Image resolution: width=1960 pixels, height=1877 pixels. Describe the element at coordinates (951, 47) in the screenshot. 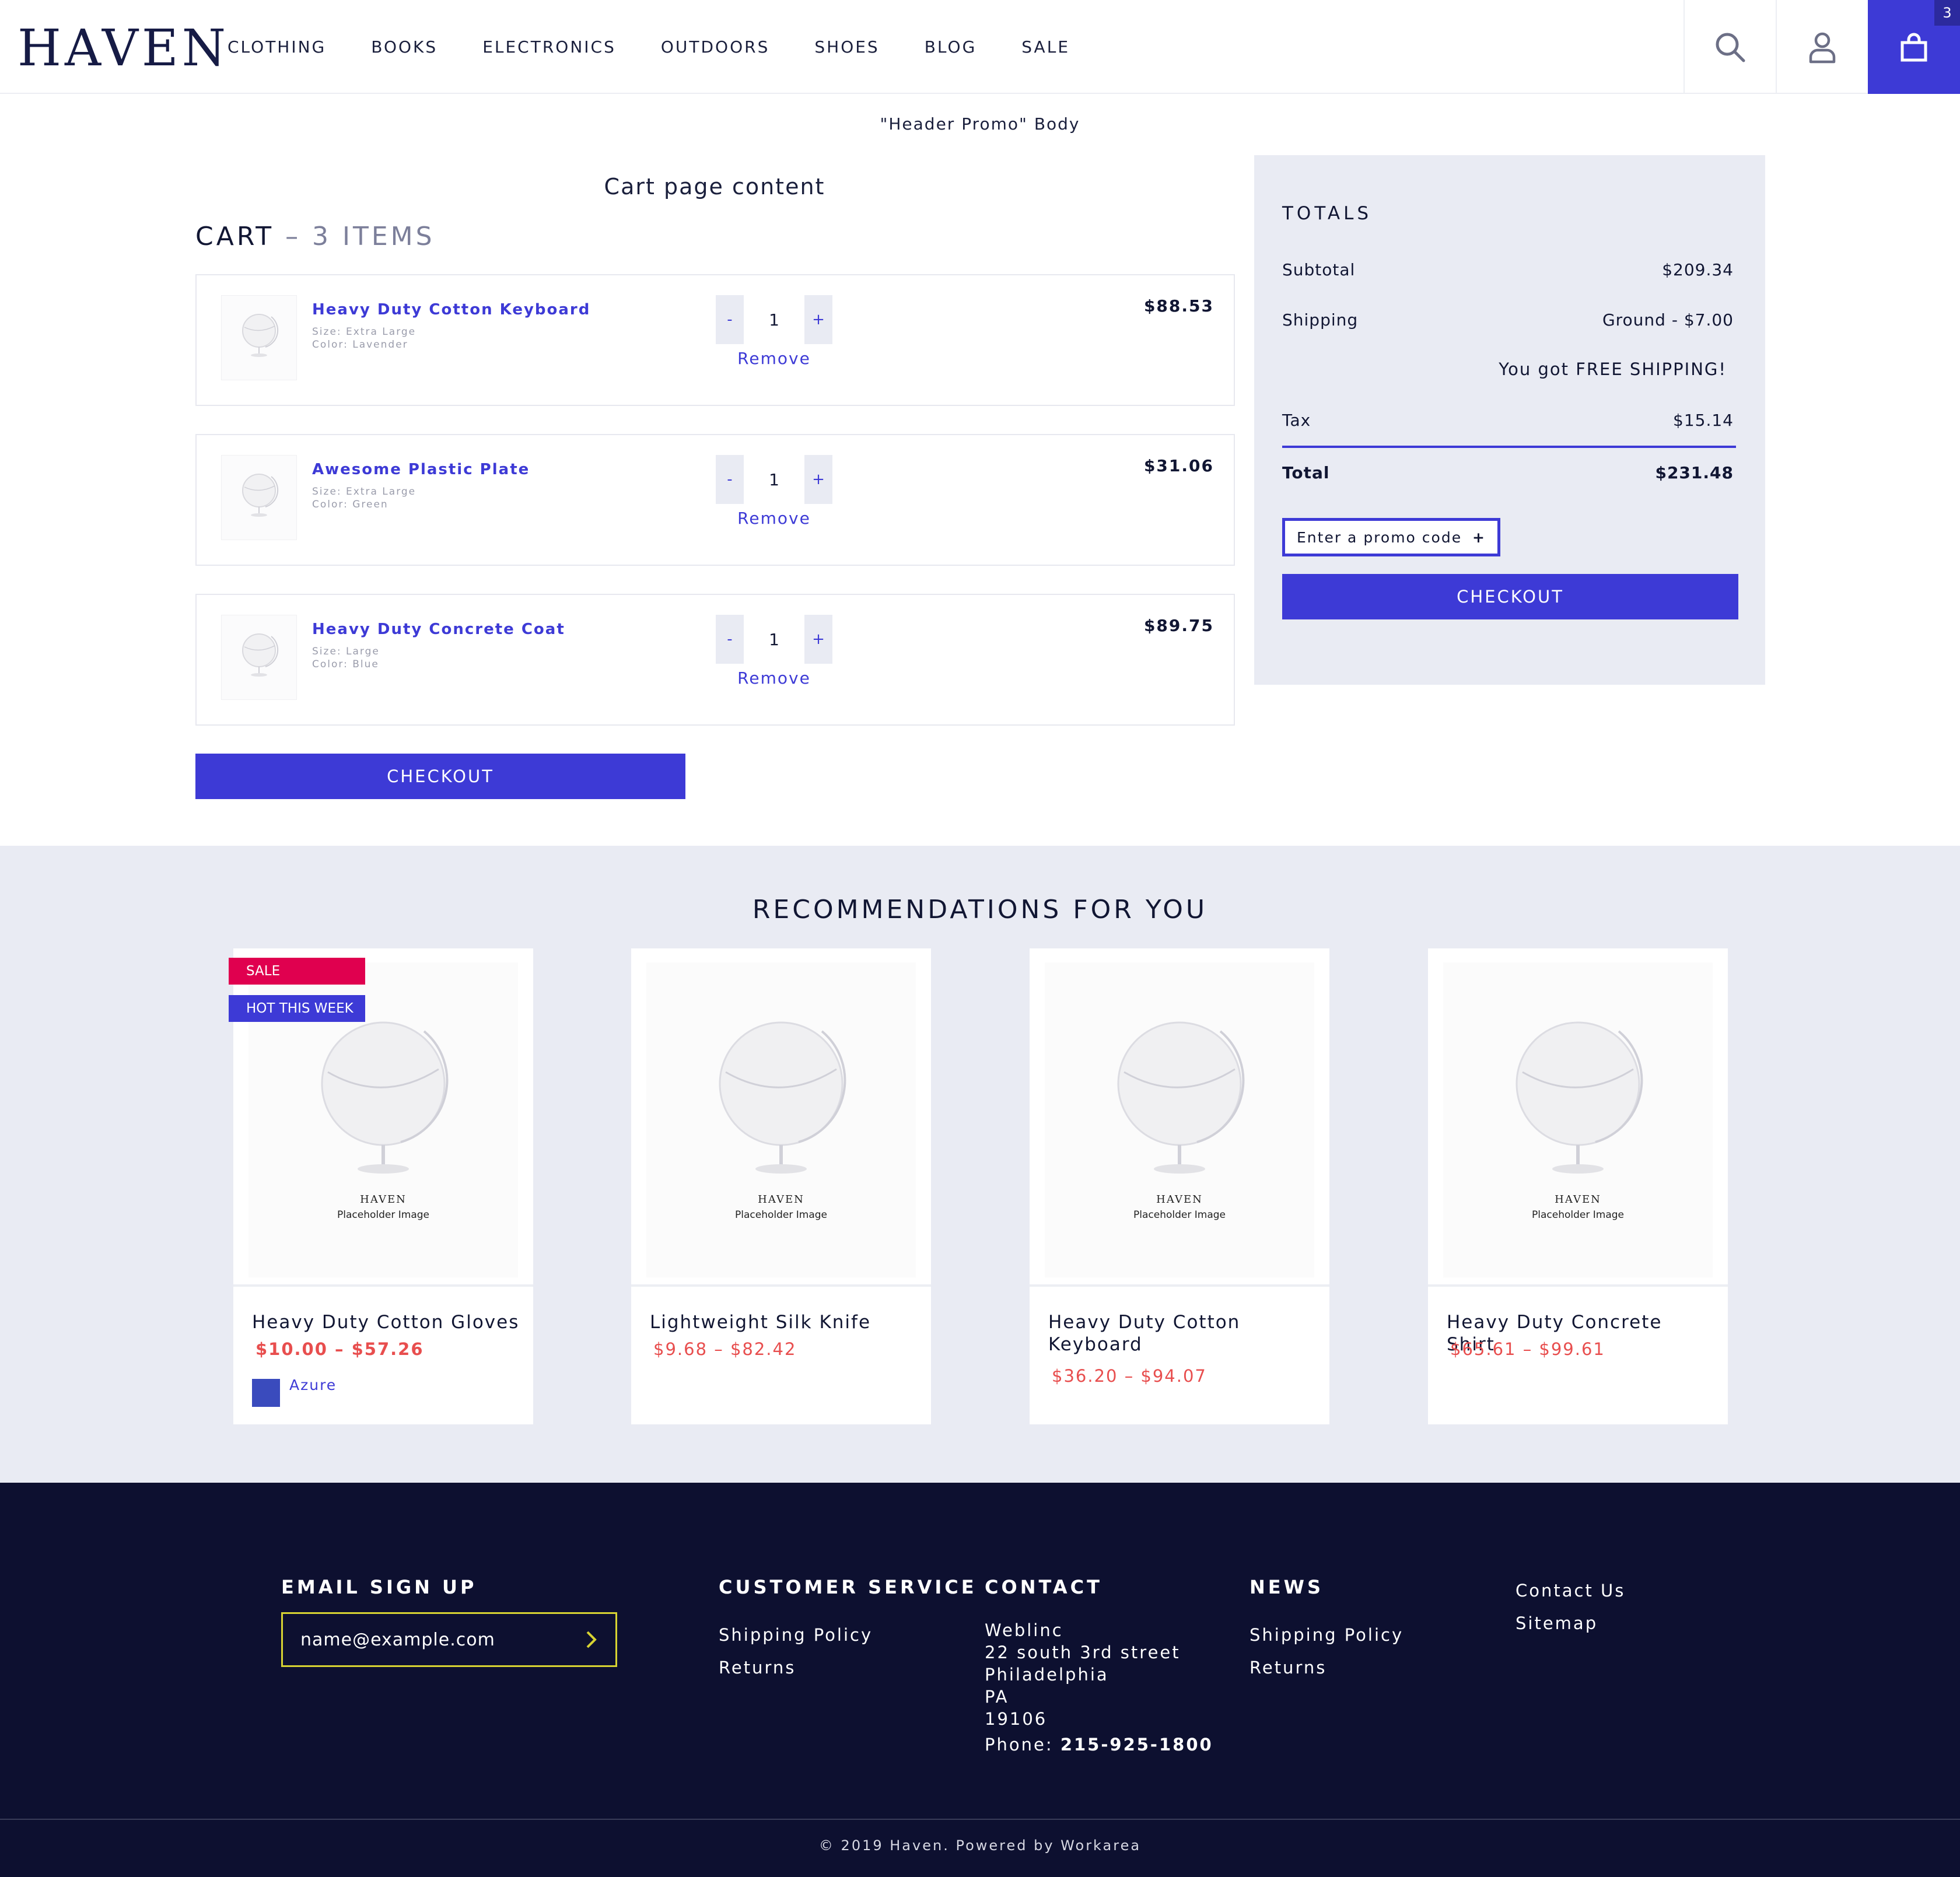

I see `nav-item-blog: BLOG` at that location.